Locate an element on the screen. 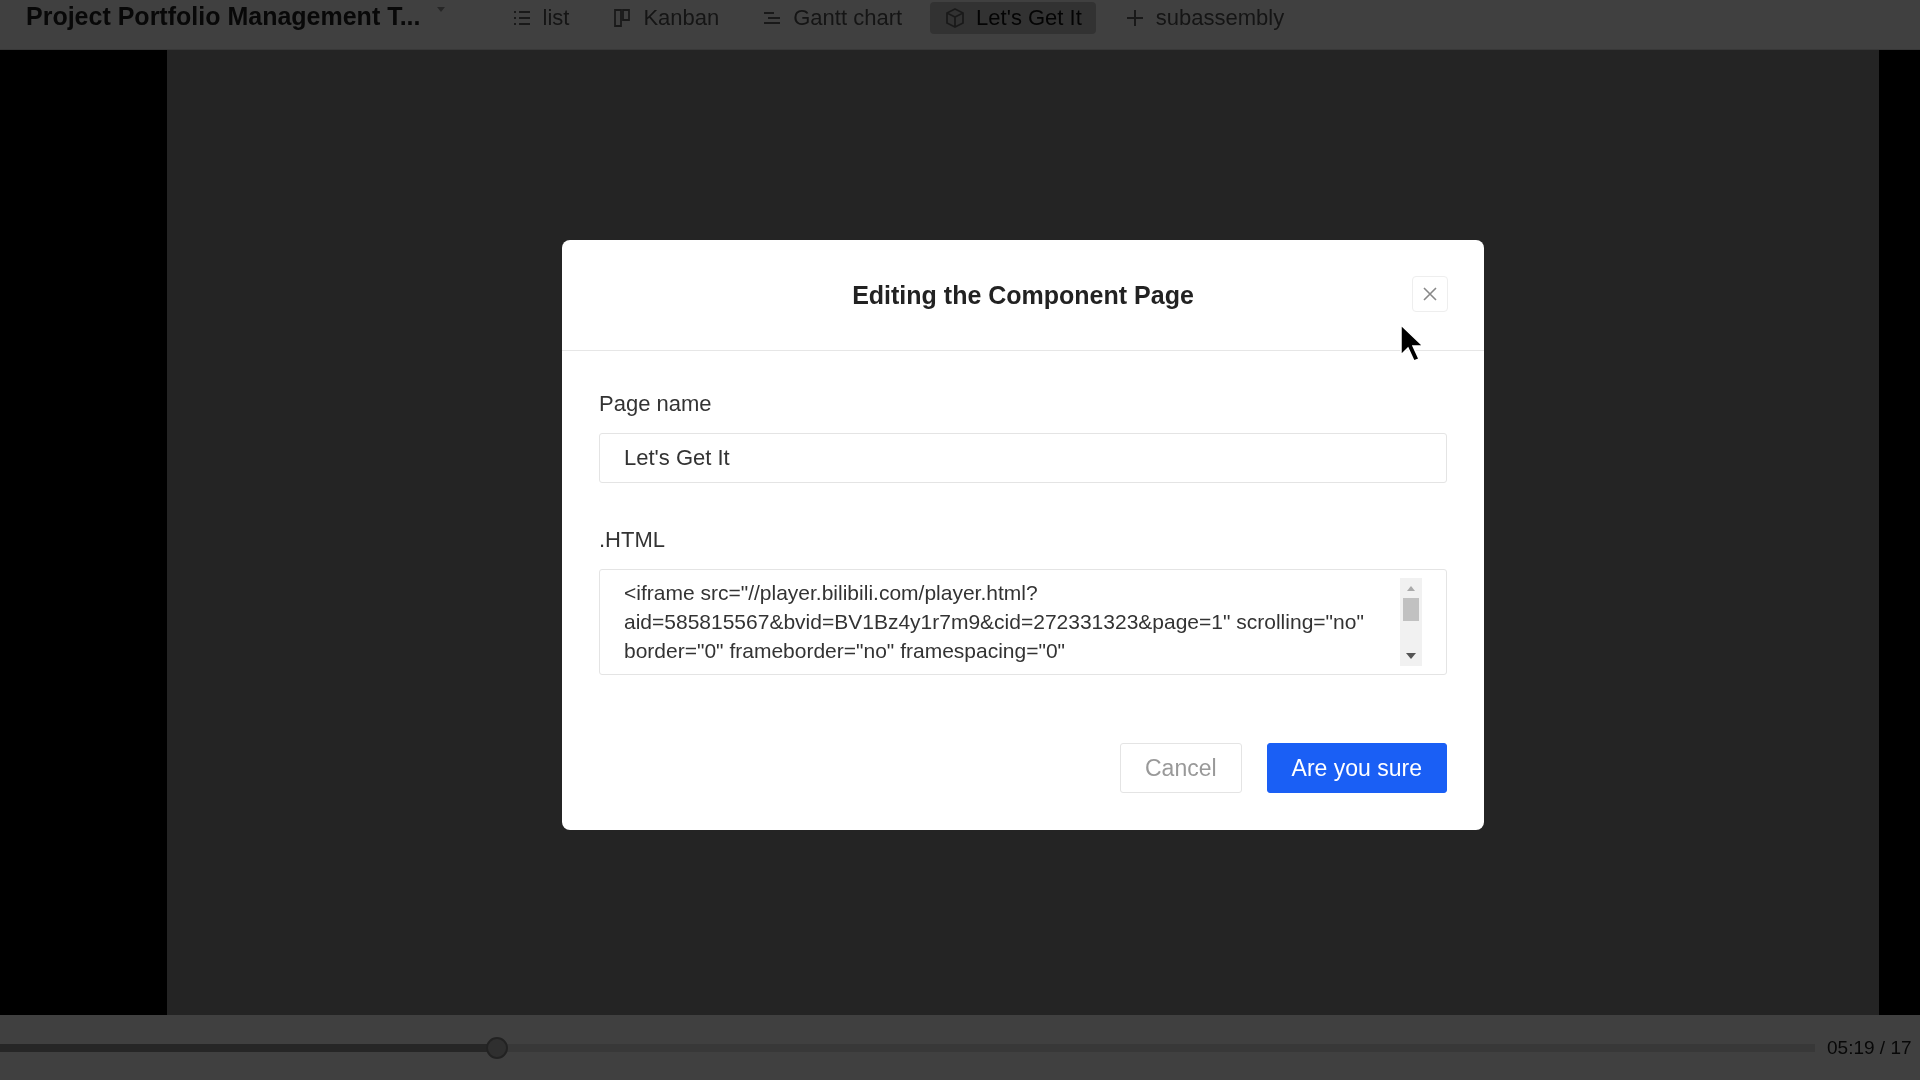 This screenshot has height=1080, width=1920. html-field: <iframe src="//player.bilibili.com/player.html?aid=585815567&bvid=BV1Bz4y1r7m9&cid=272331323&page=1" scrolling="no" border="0" frameborder="no" framespacing="0" is located at coordinates (1023, 622).